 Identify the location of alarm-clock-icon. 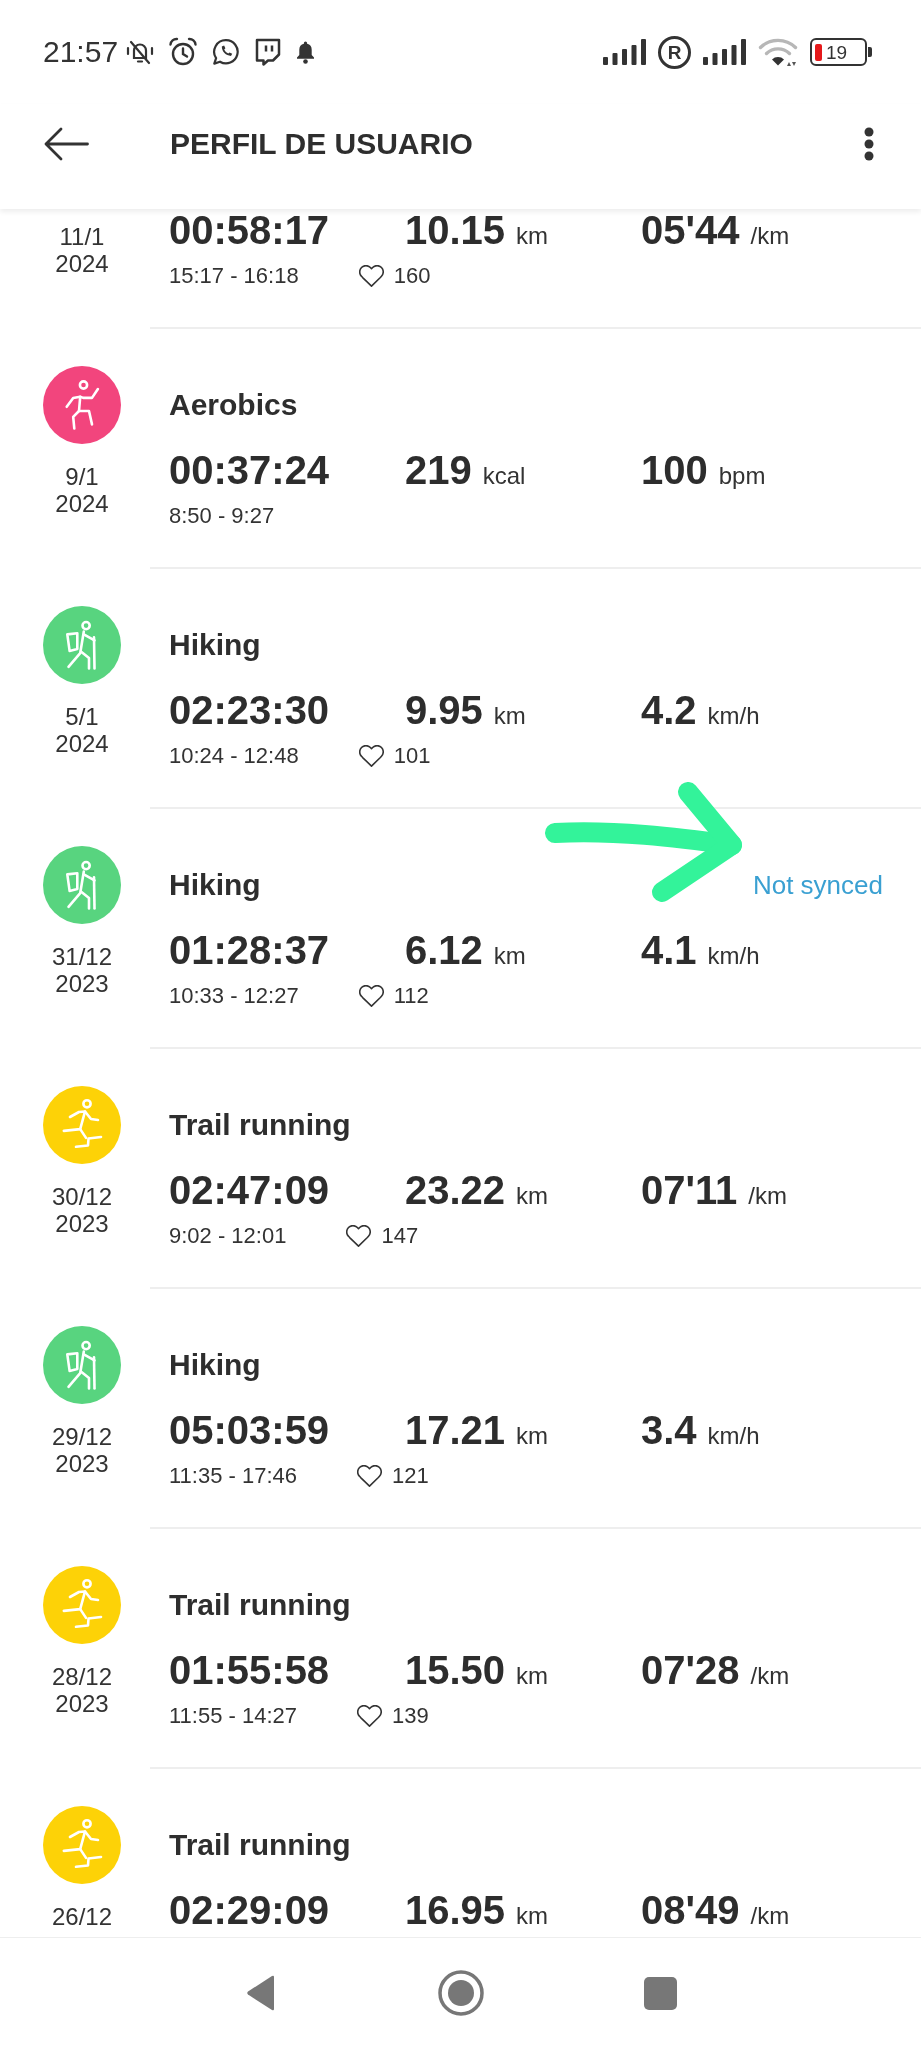
(183, 52).